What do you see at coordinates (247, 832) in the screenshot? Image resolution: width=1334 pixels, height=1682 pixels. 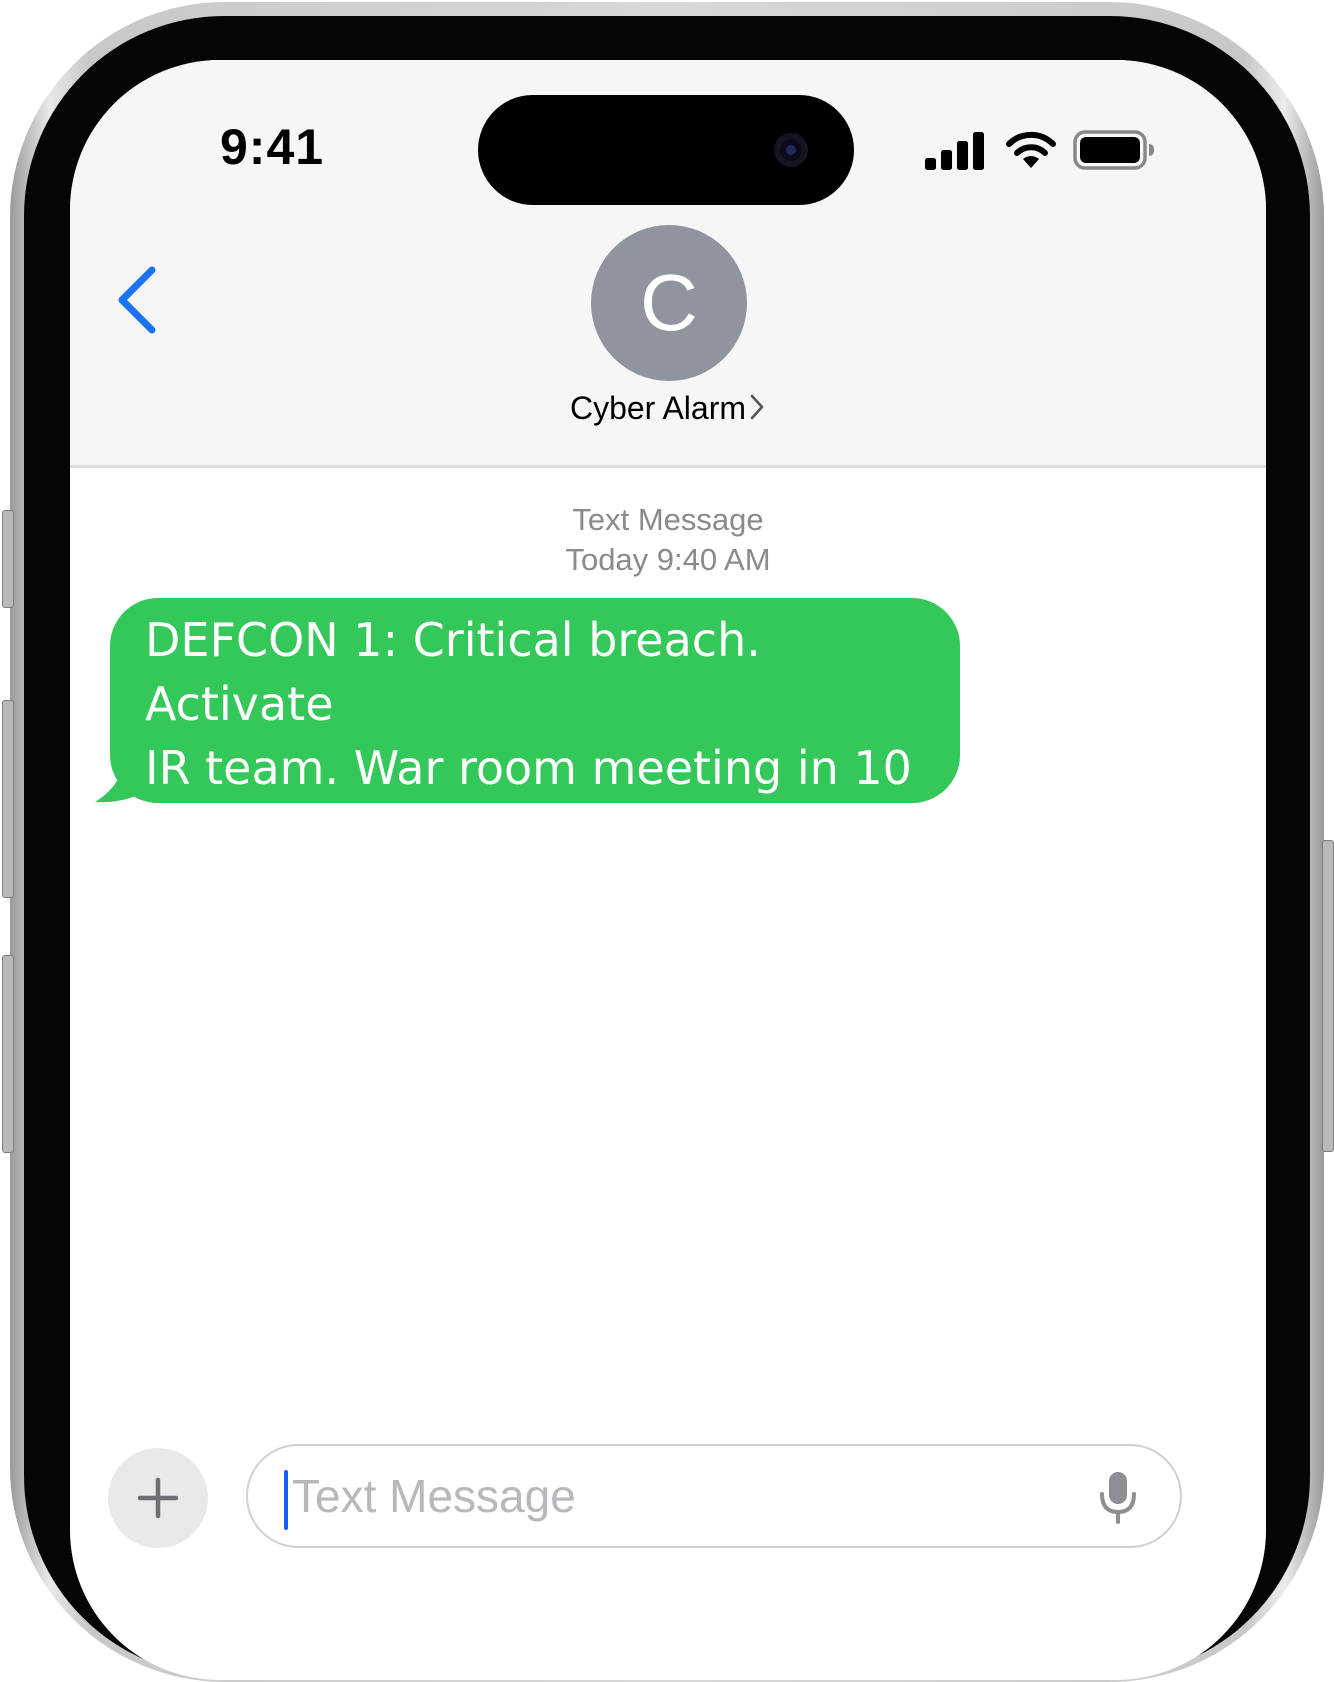 I see `message-line: minutes!` at bounding box center [247, 832].